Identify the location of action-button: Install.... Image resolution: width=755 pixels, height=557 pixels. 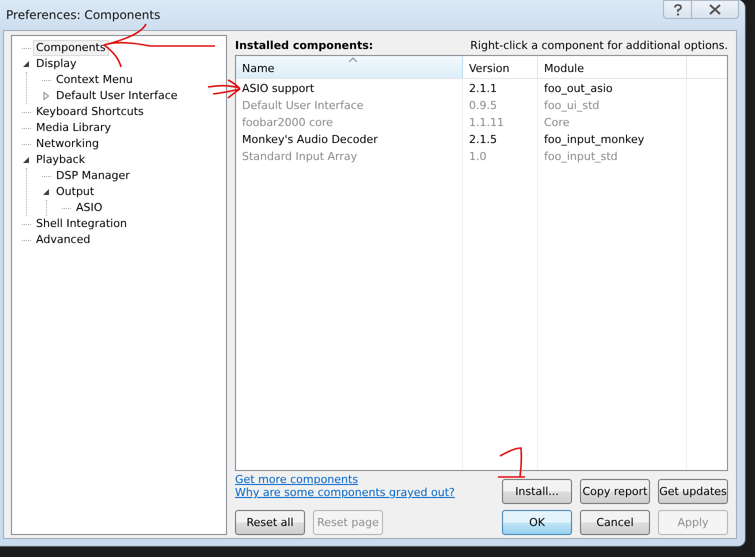
(537, 491).